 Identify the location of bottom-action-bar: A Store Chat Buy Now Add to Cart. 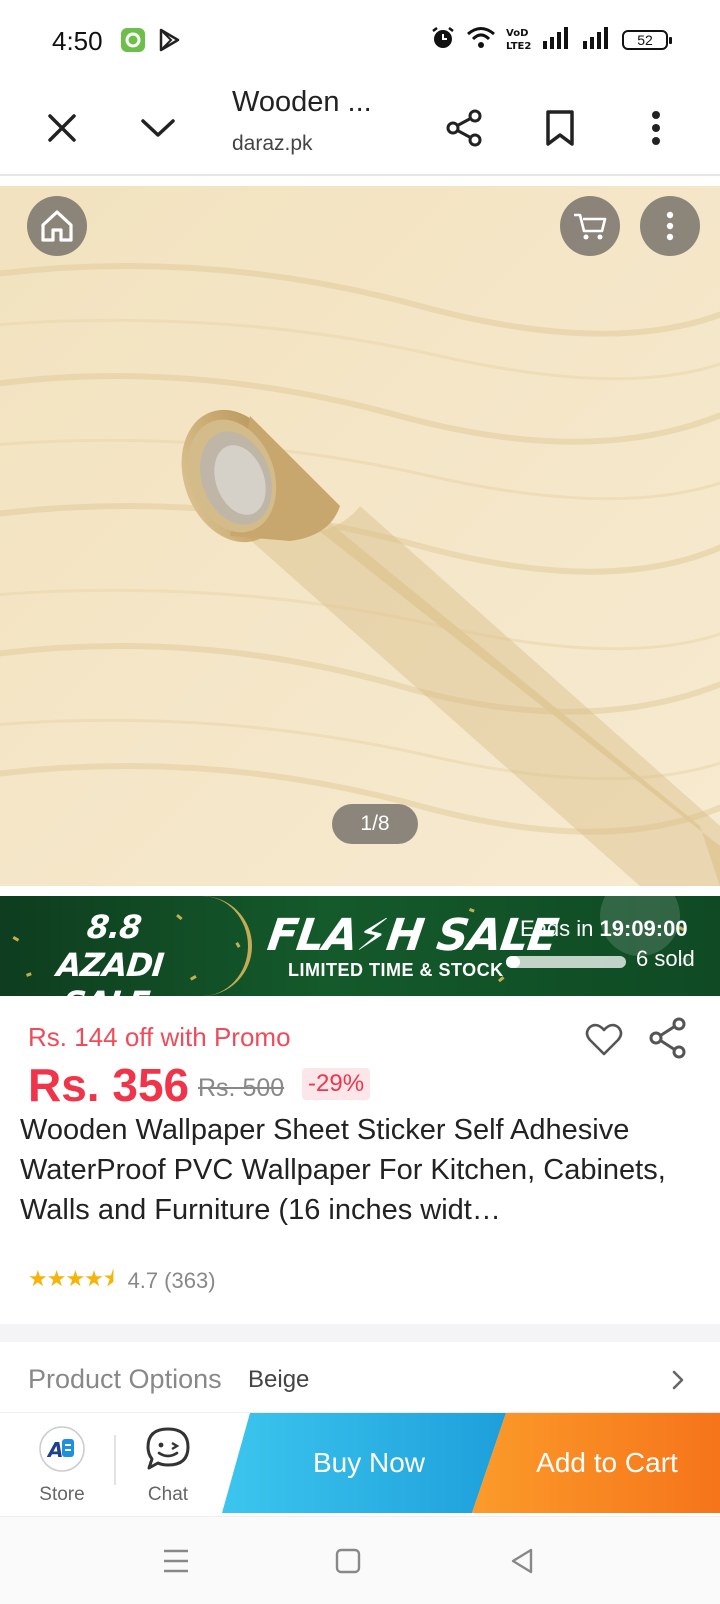
(360, 1464).